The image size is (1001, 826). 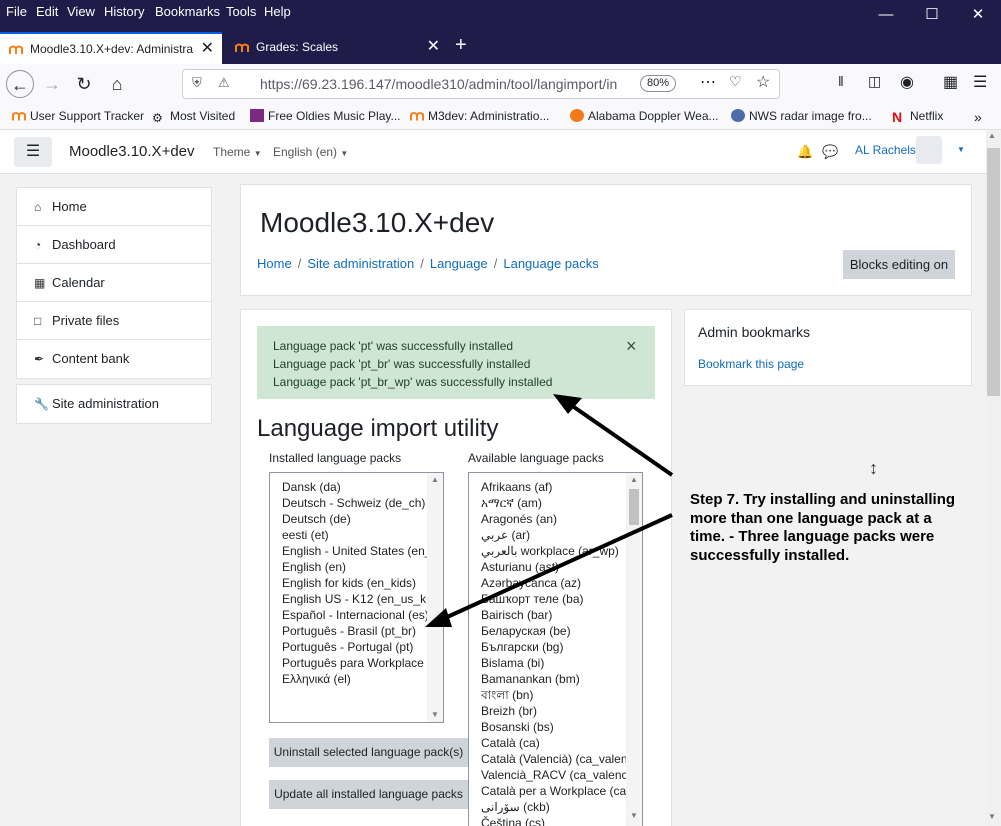 I want to click on user-menu-caret-icon: ▼, so click(x=961, y=149).